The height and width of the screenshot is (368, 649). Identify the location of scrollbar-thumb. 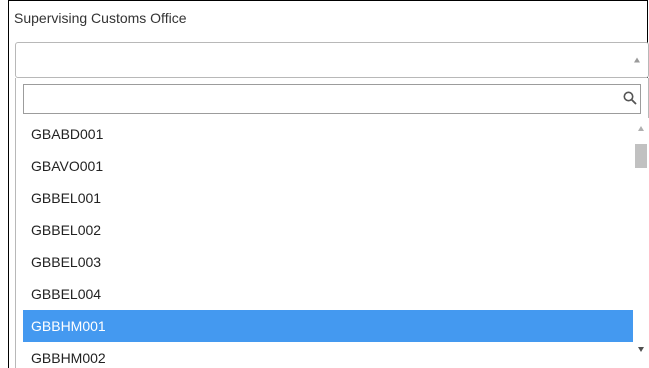
(641, 156).